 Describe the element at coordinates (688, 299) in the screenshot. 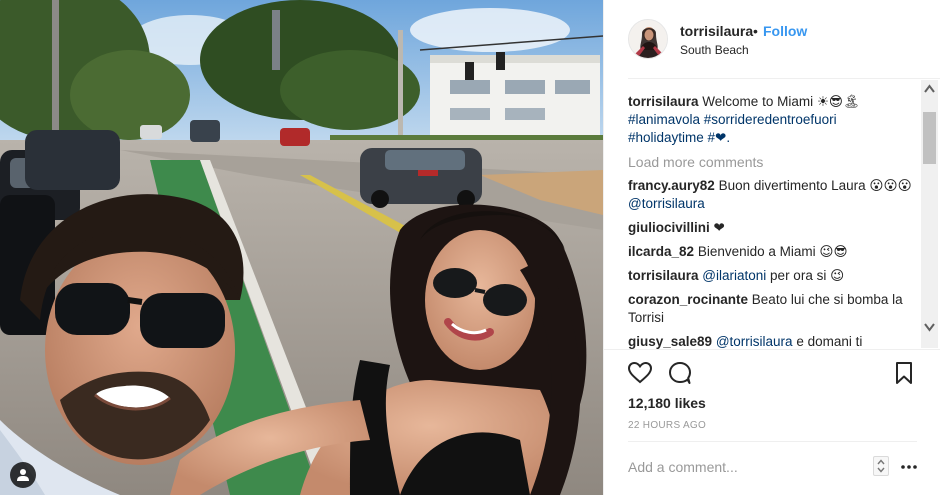

I see `comment-username: corazon_rocinante` at that location.